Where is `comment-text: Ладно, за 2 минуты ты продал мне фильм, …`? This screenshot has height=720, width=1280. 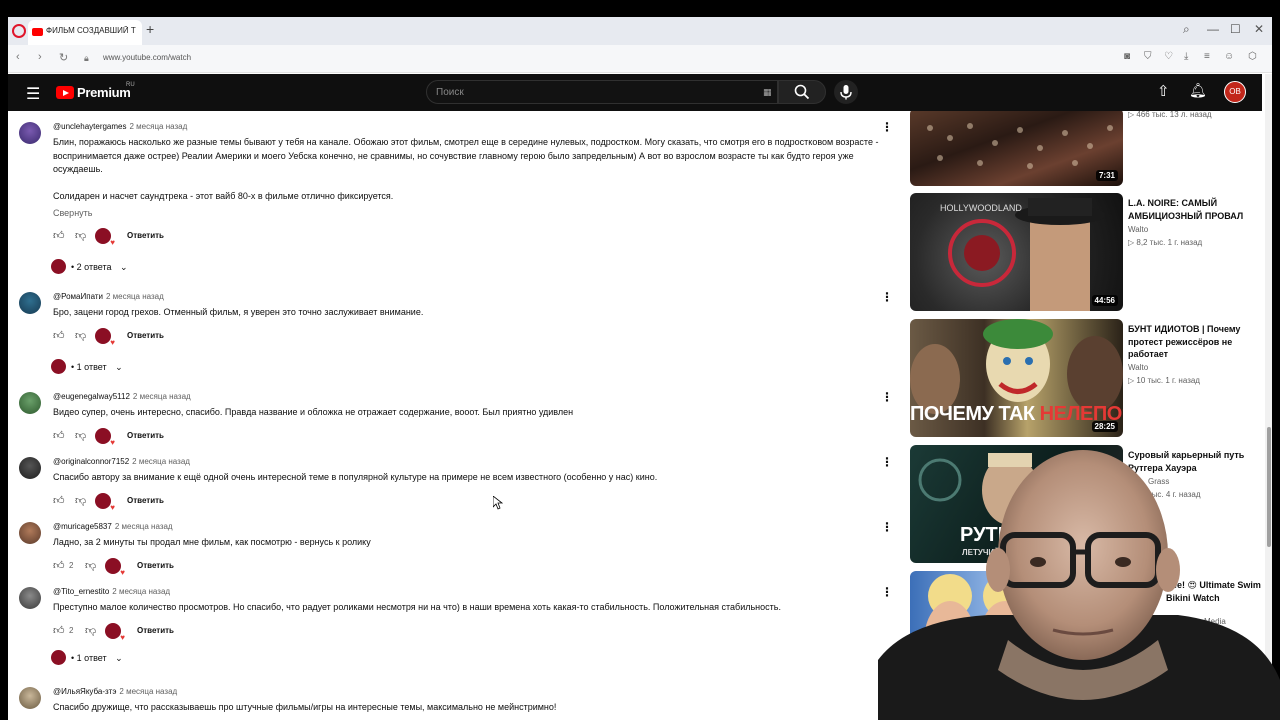
comment-text: Ладно, за 2 минуты ты продал мне фильм, … is located at coordinates (212, 542).